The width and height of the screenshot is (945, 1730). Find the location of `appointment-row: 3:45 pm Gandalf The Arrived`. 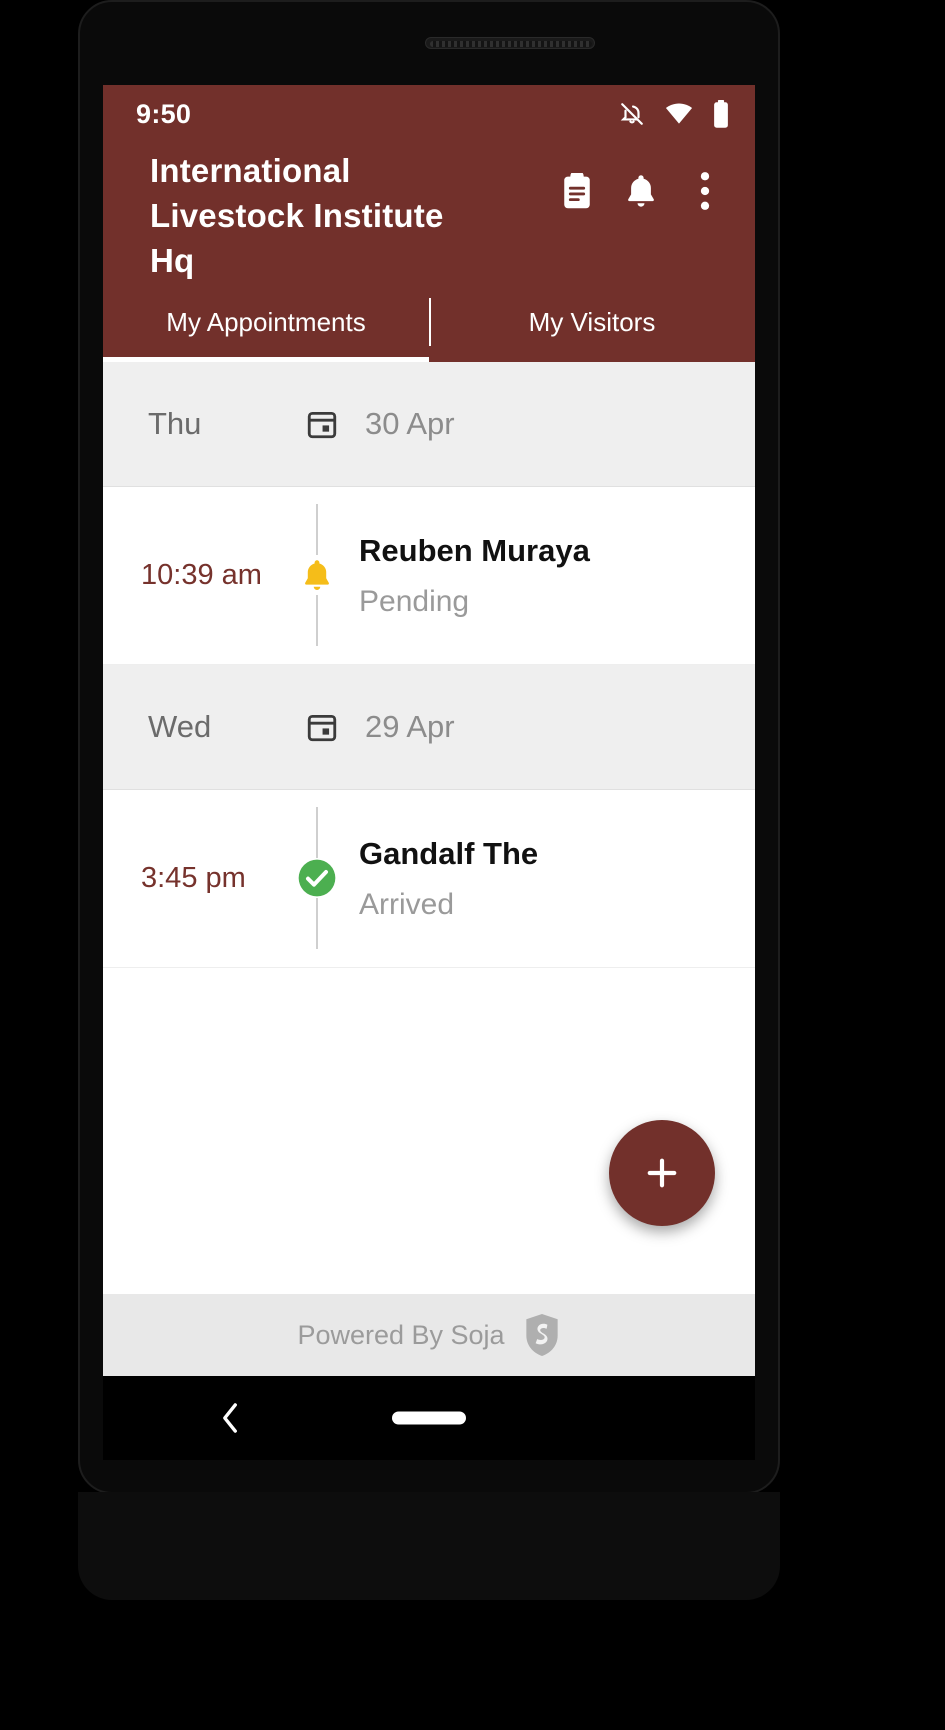

appointment-row: 3:45 pm Gandalf The Arrived is located at coordinates (429, 878).